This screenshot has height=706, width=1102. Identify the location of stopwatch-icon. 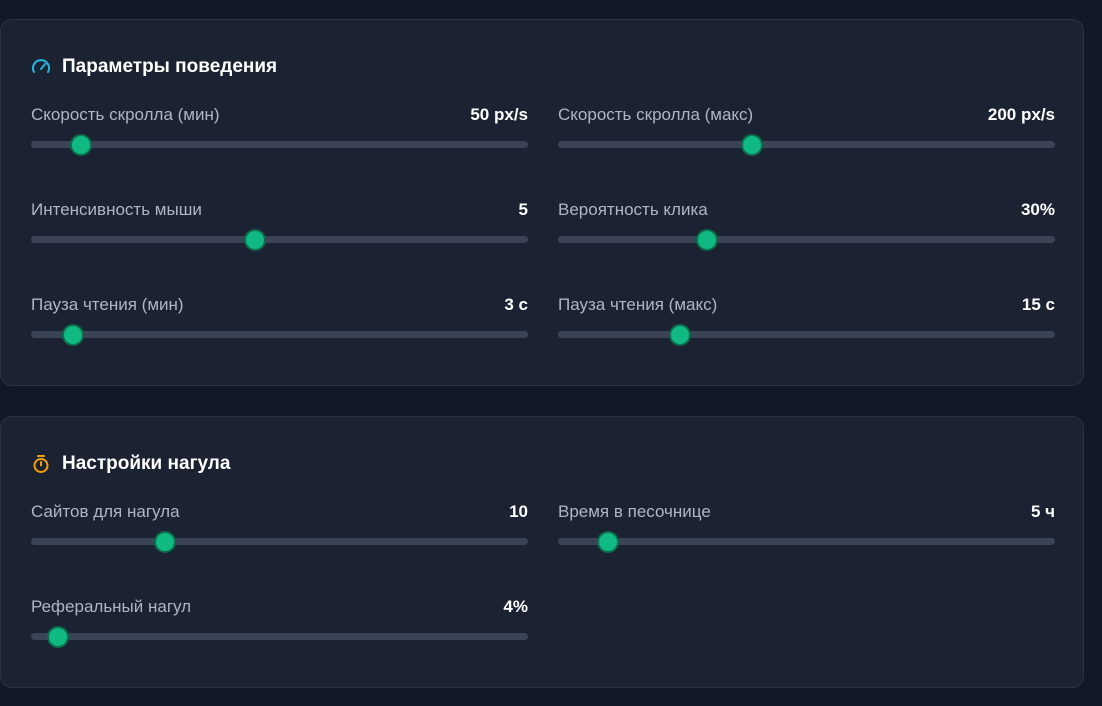
(41, 464).